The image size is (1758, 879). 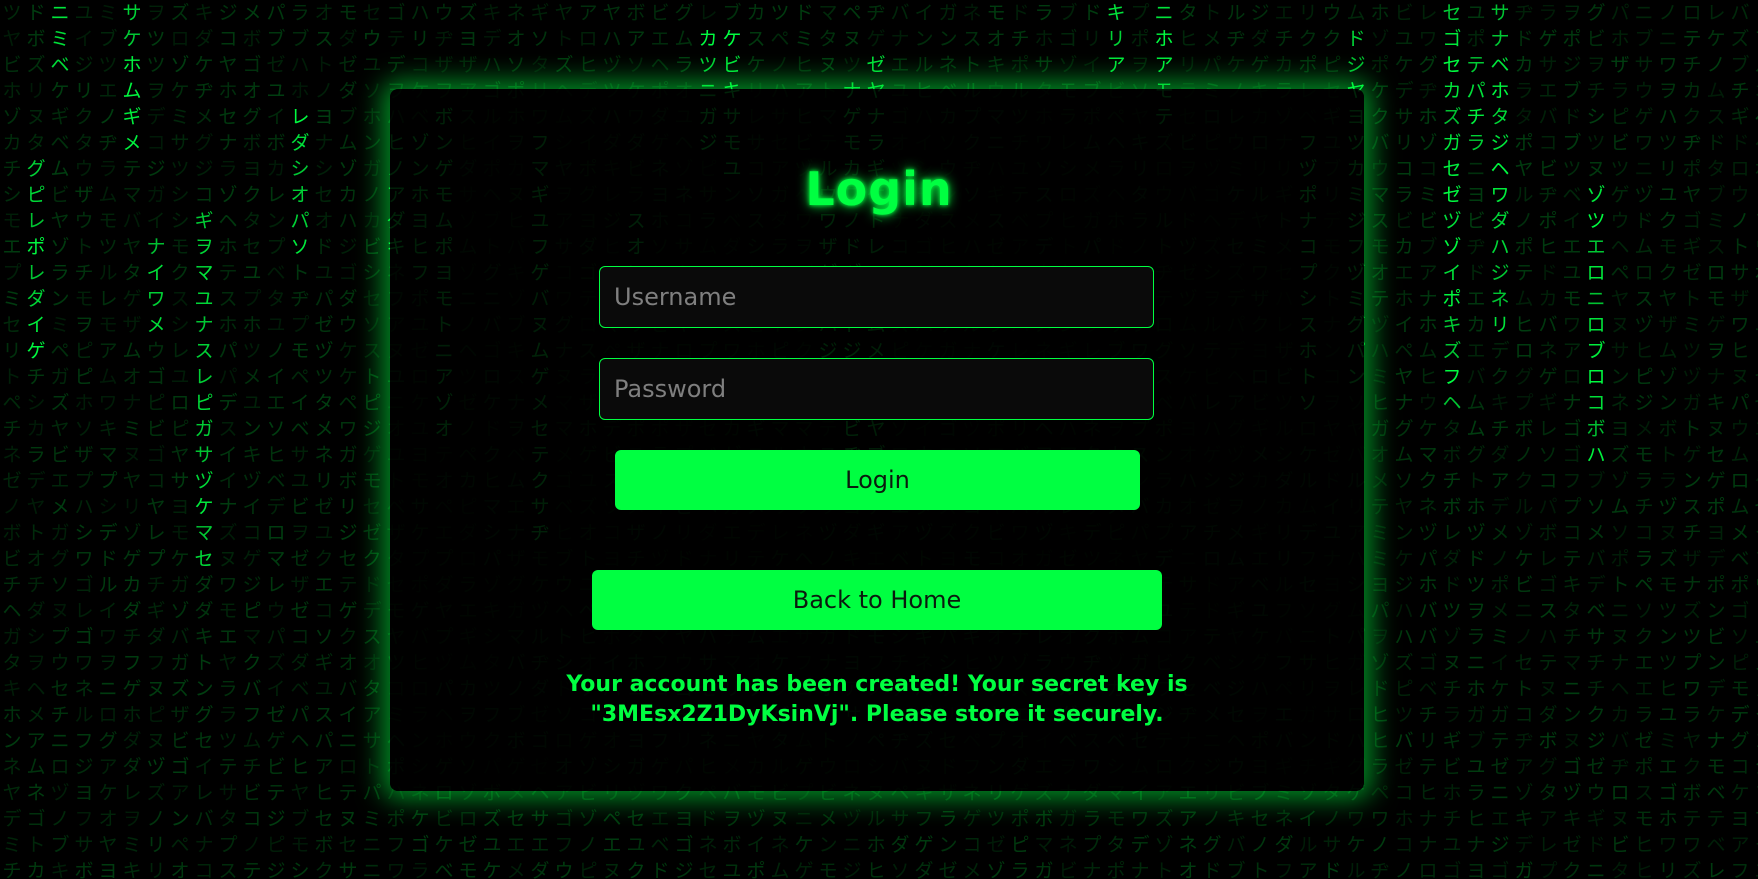 I want to click on username-input, so click(x=876, y=297).